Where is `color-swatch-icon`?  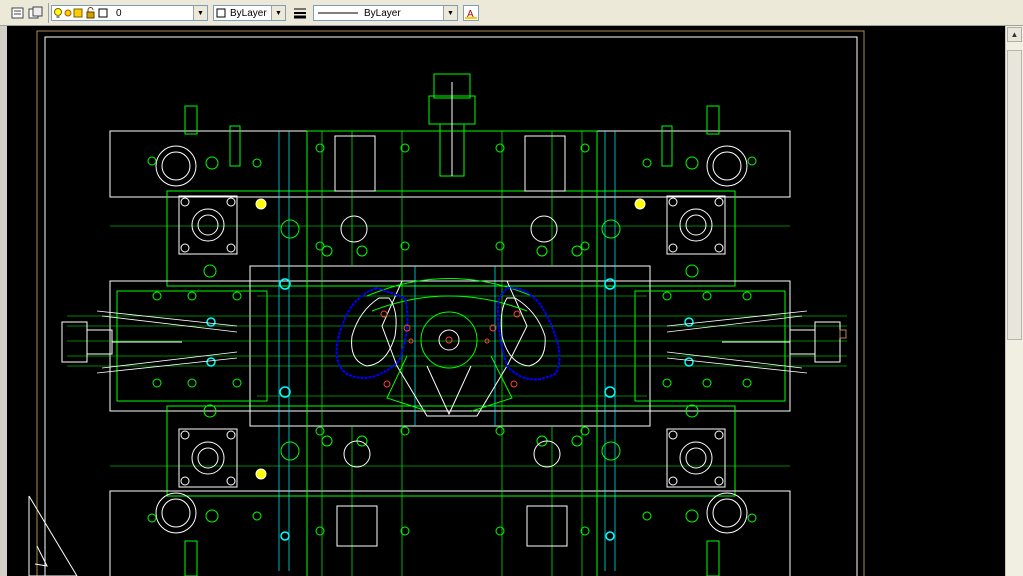 color-swatch-icon is located at coordinates (221, 13).